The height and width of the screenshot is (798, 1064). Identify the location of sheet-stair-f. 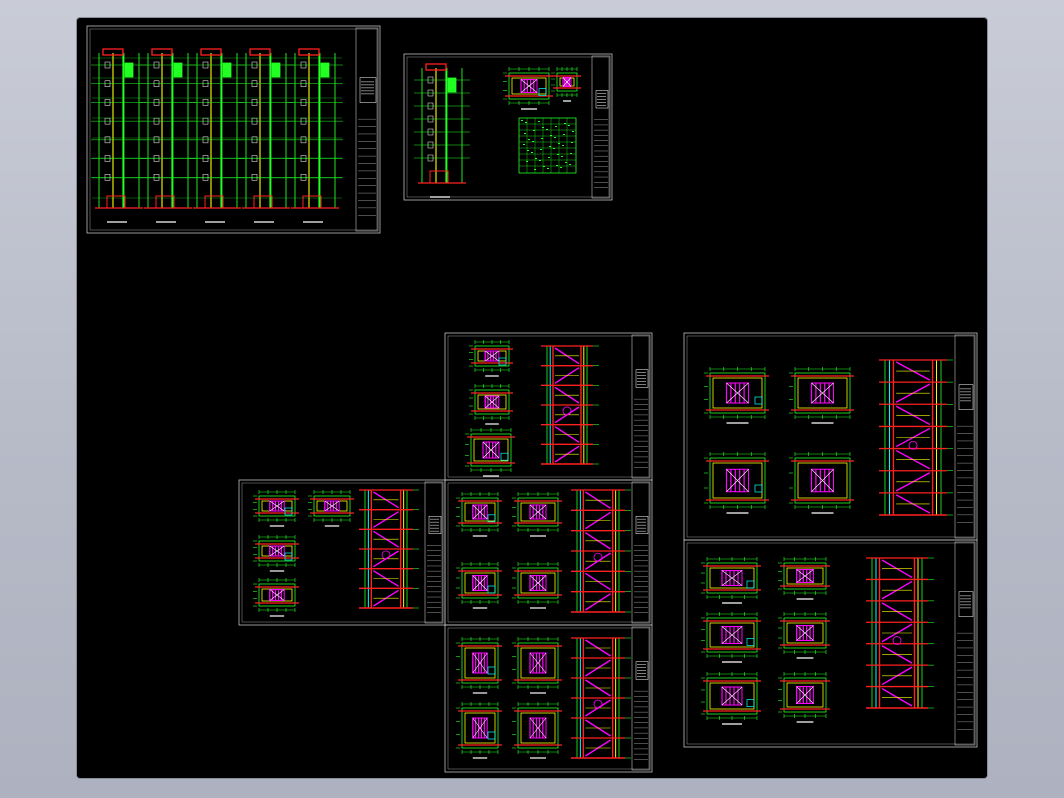
(830, 643).